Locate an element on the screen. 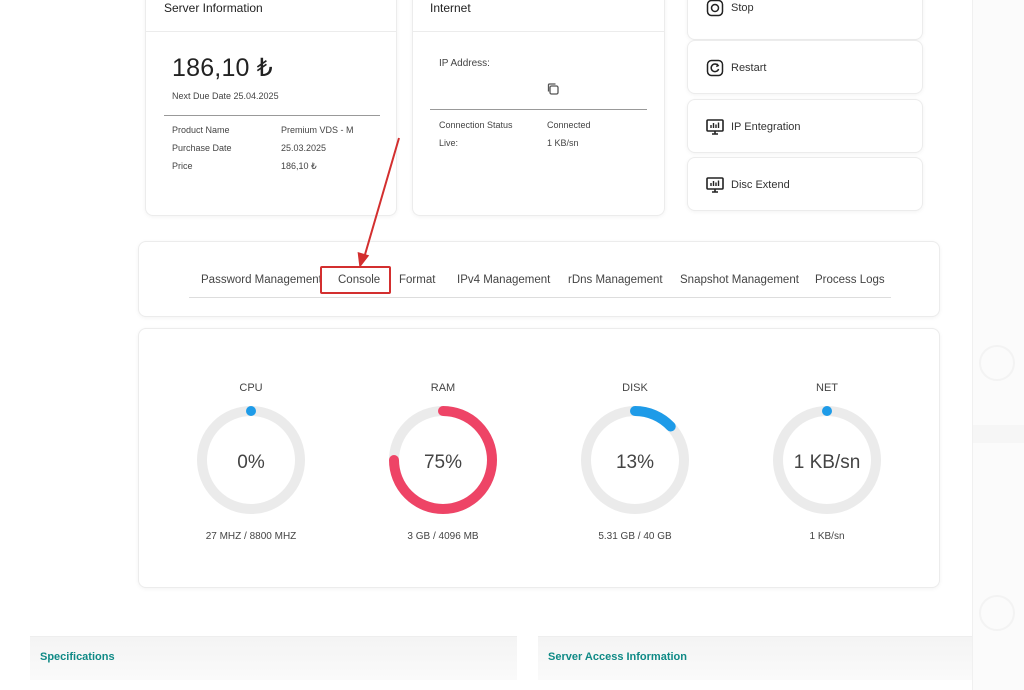 This screenshot has height=690, width=1024. detail-value: 25.03.2025 is located at coordinates (304, 148).